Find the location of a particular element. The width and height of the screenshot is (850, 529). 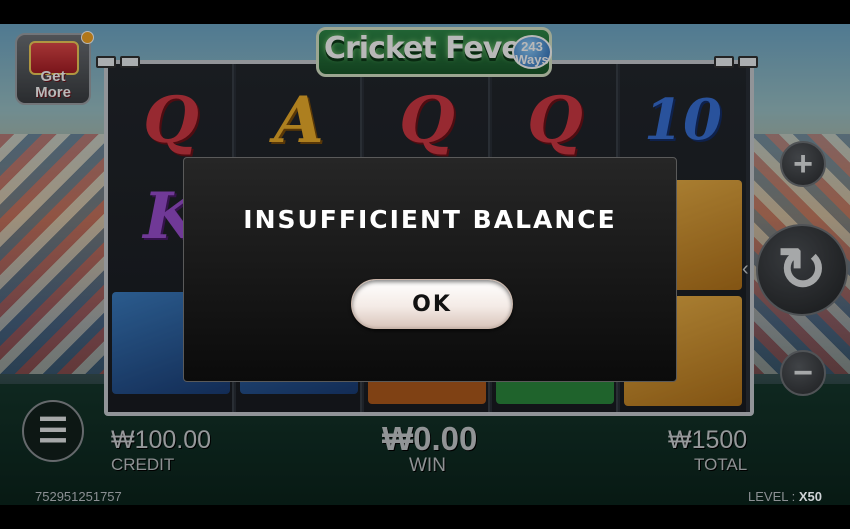

ok-button: OK is located at coordinates (432, 304).